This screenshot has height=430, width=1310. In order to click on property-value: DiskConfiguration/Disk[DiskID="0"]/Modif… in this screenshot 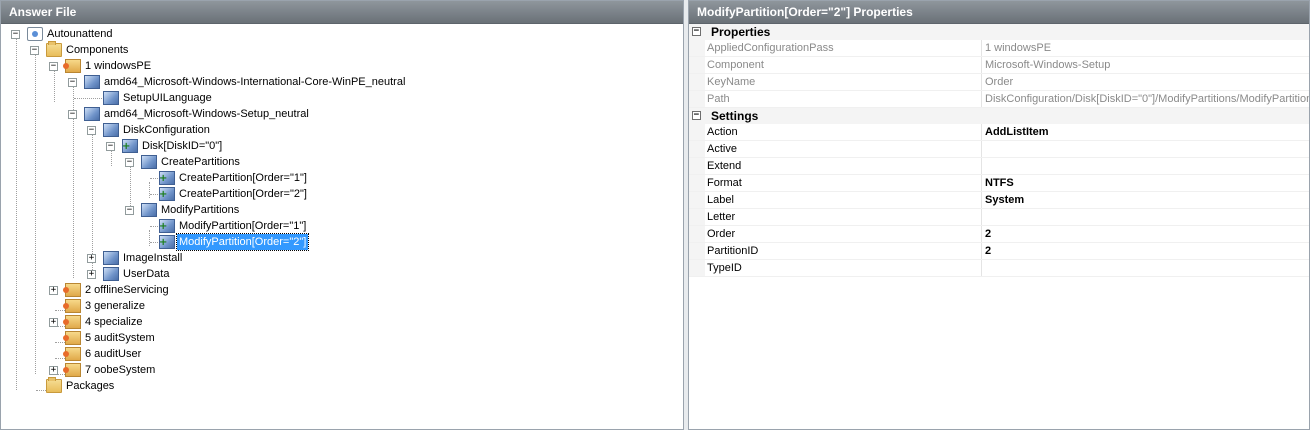, I will do `click(1145, 99)`.